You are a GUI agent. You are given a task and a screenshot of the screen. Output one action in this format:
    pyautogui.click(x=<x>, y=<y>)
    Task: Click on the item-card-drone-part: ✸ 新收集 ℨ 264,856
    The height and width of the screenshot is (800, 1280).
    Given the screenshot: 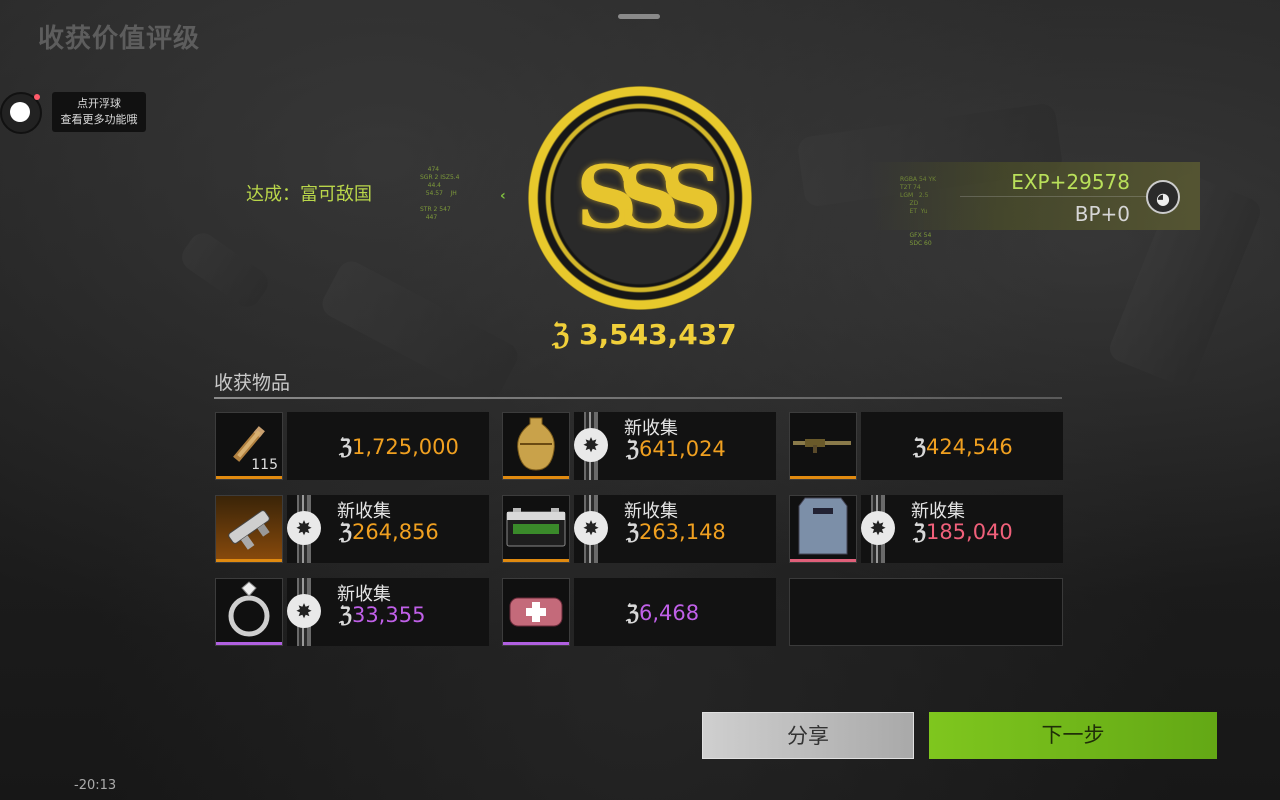 What is the action you would take?
    pyautogui.click(x=352, y=529)
    